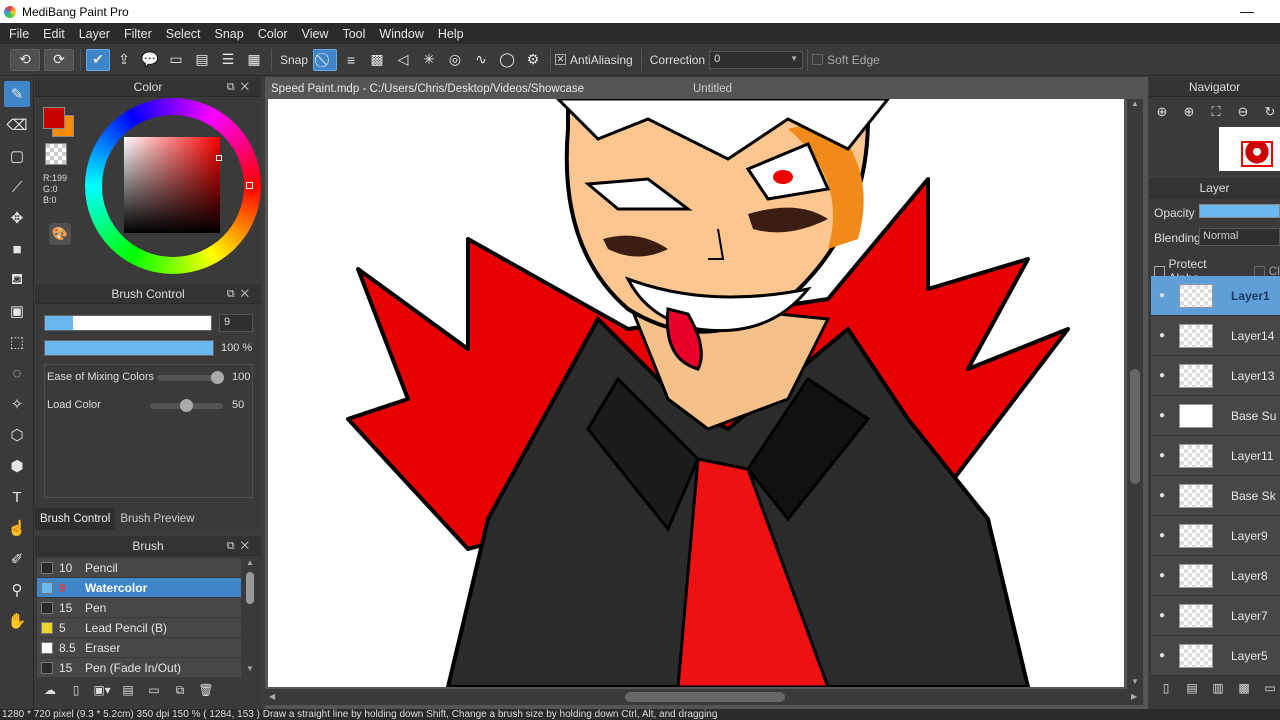  I want to click on page-icon: ▤, so click(202, 60).